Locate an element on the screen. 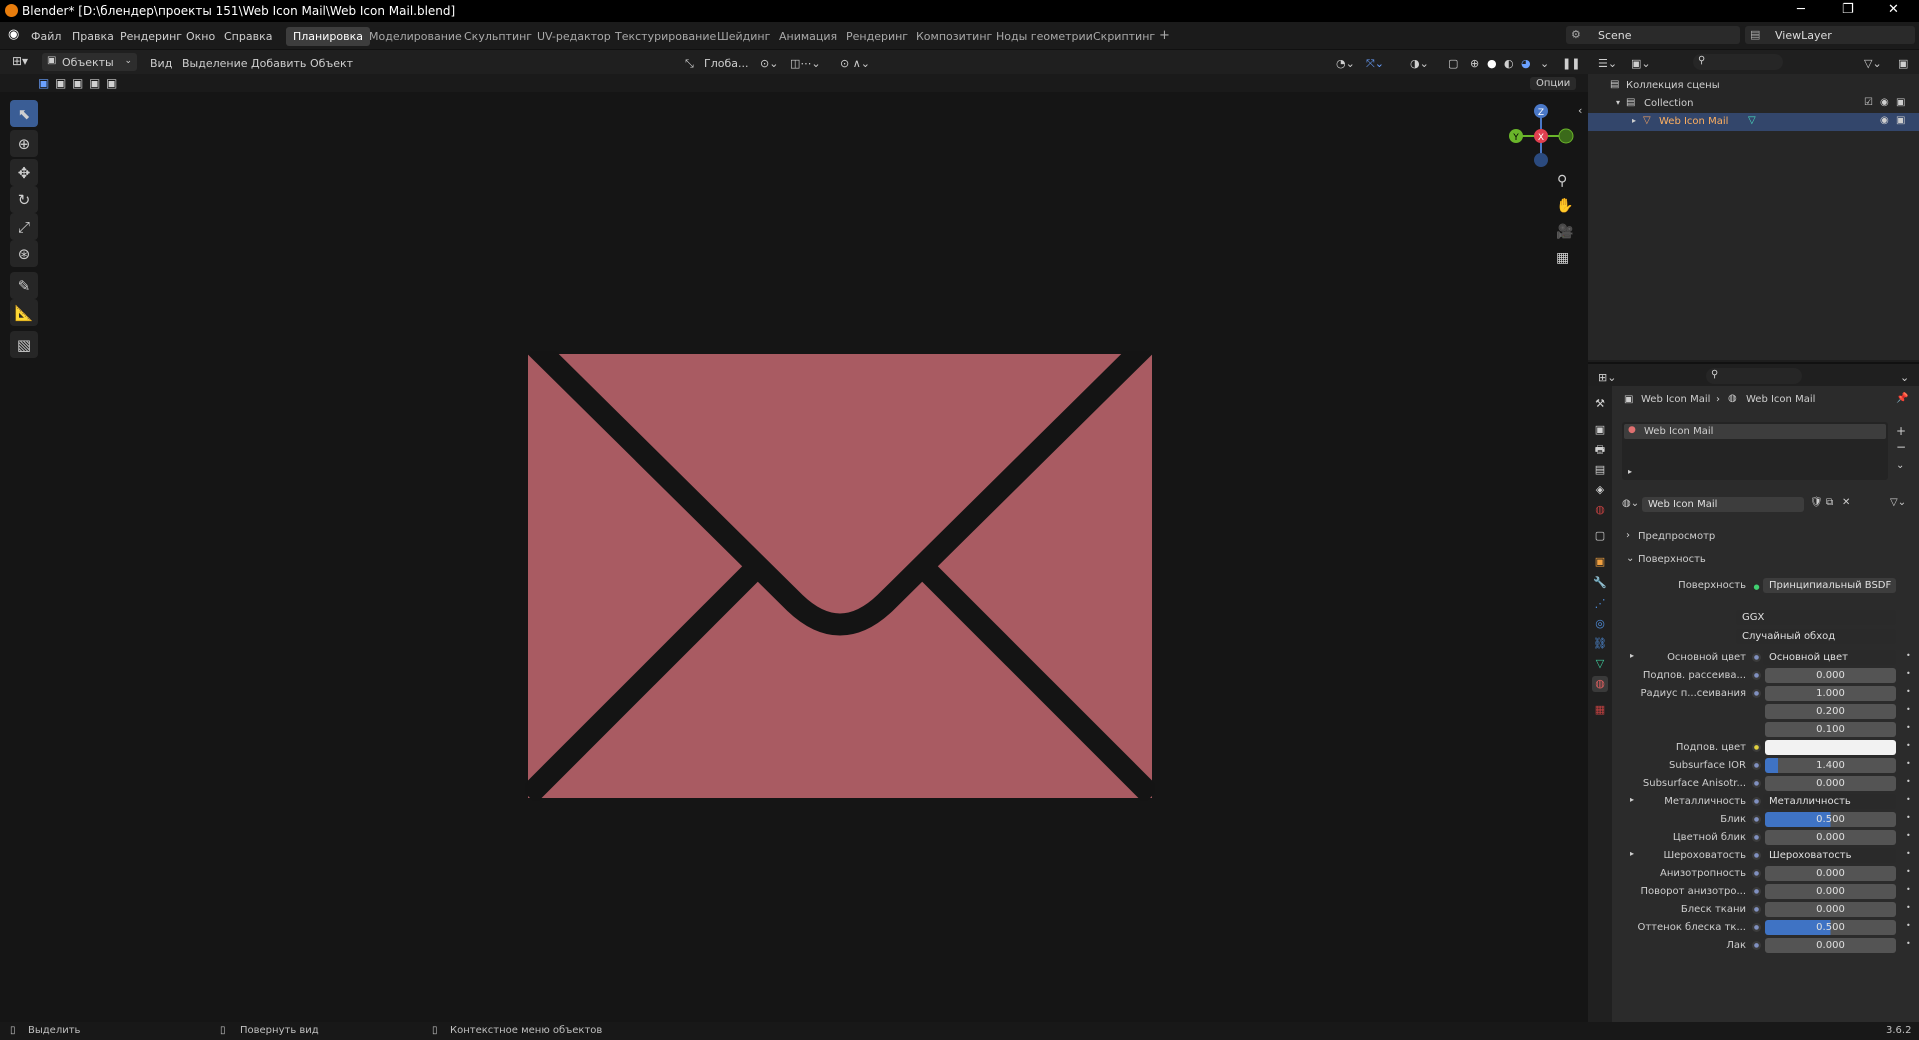 This screenshot has width=1919, height=1040. tab-rendering: Рендеринг is located at coordinates (877, 36).